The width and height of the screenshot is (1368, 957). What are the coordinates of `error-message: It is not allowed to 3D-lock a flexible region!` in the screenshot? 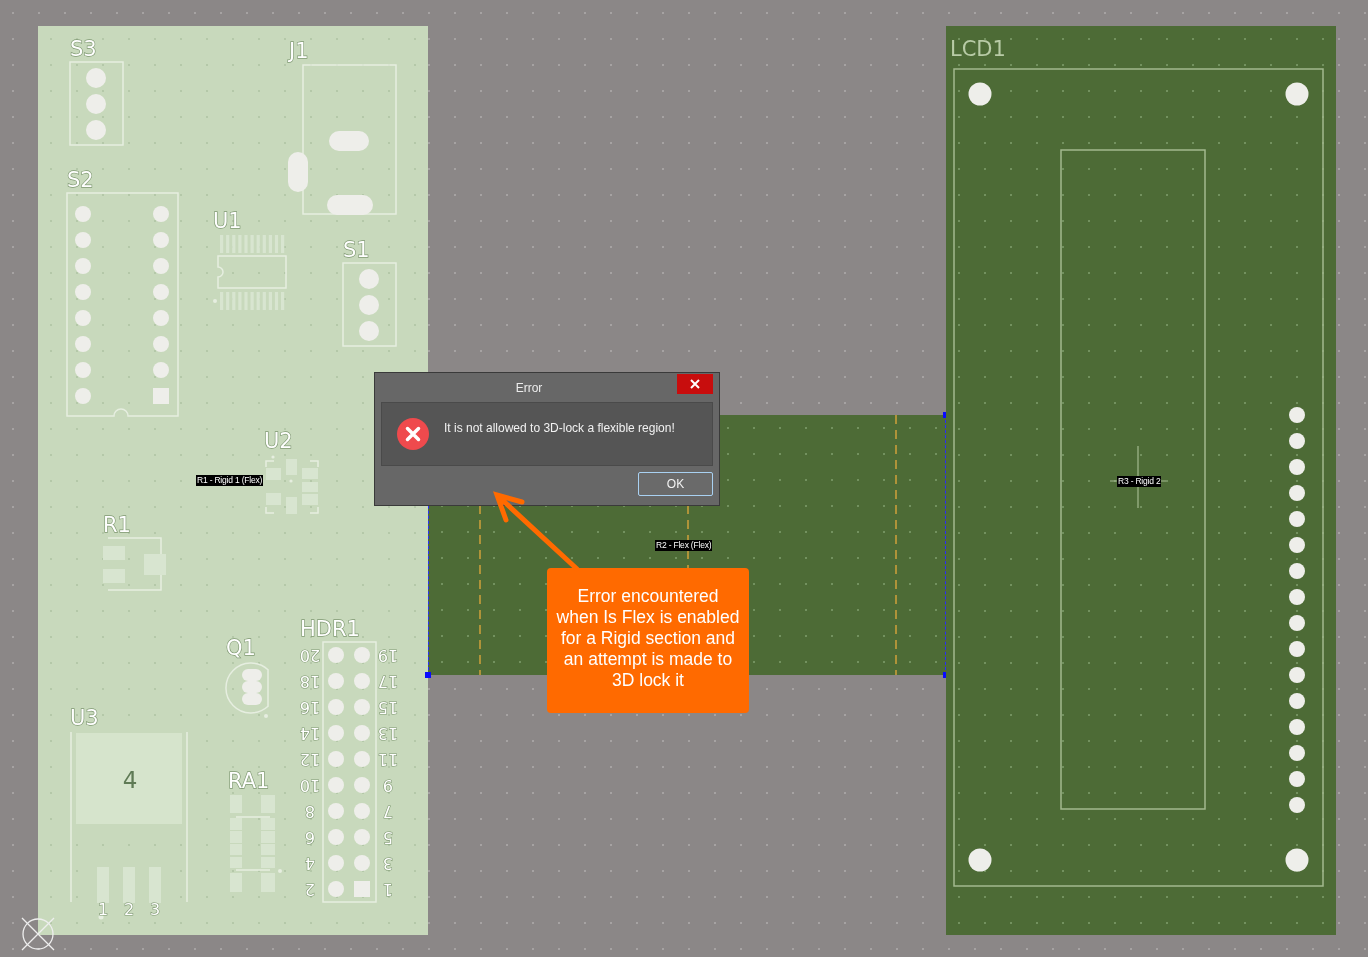 It's located at (559, 427).